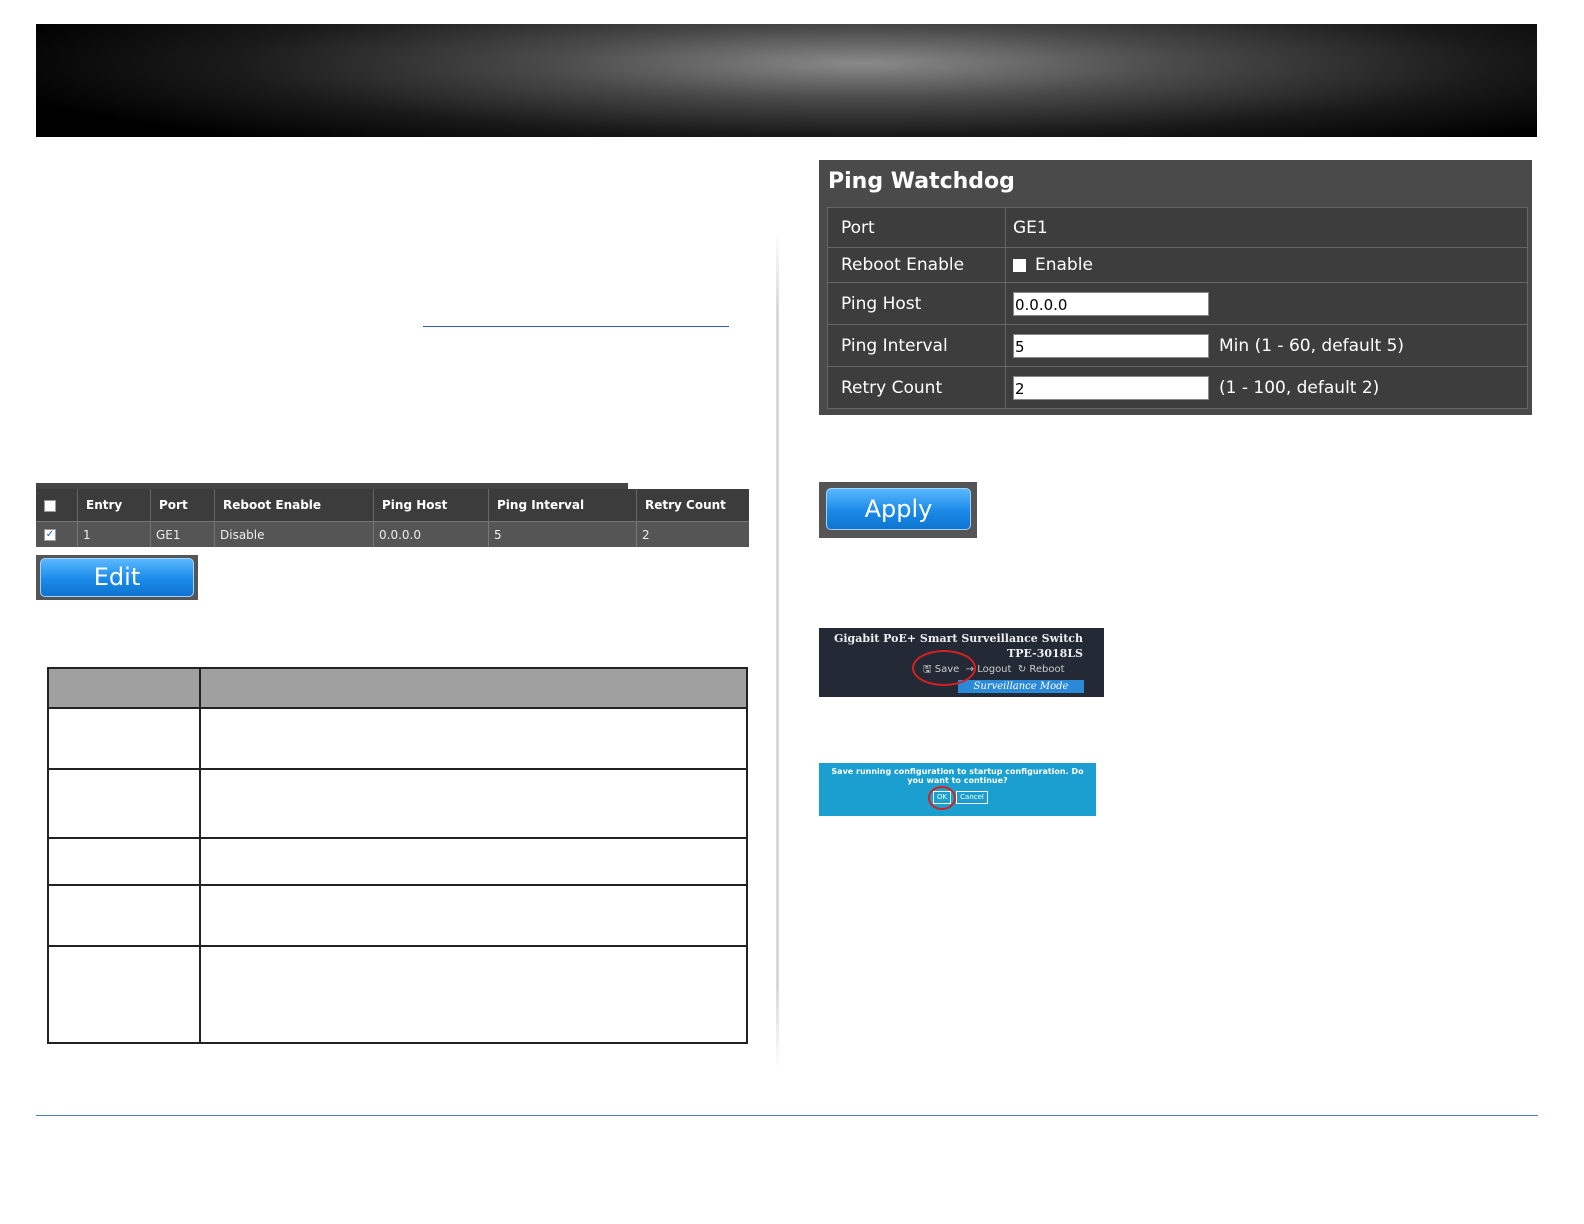 The image size is (1584, 1224). What do you see at coordinates (50, 535) in the screenshot?
I see `row-checkbox: ✓` at bounding box center [50, 535].